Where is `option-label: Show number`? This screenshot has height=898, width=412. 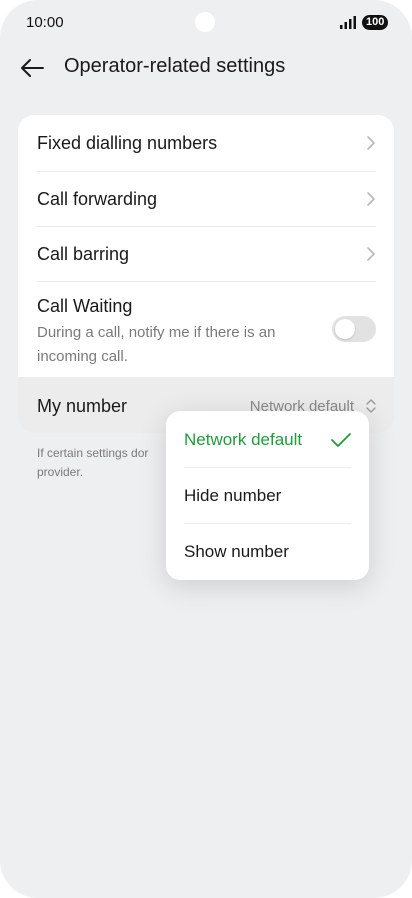 option-label: Show number is located at coordinates (236, 551).